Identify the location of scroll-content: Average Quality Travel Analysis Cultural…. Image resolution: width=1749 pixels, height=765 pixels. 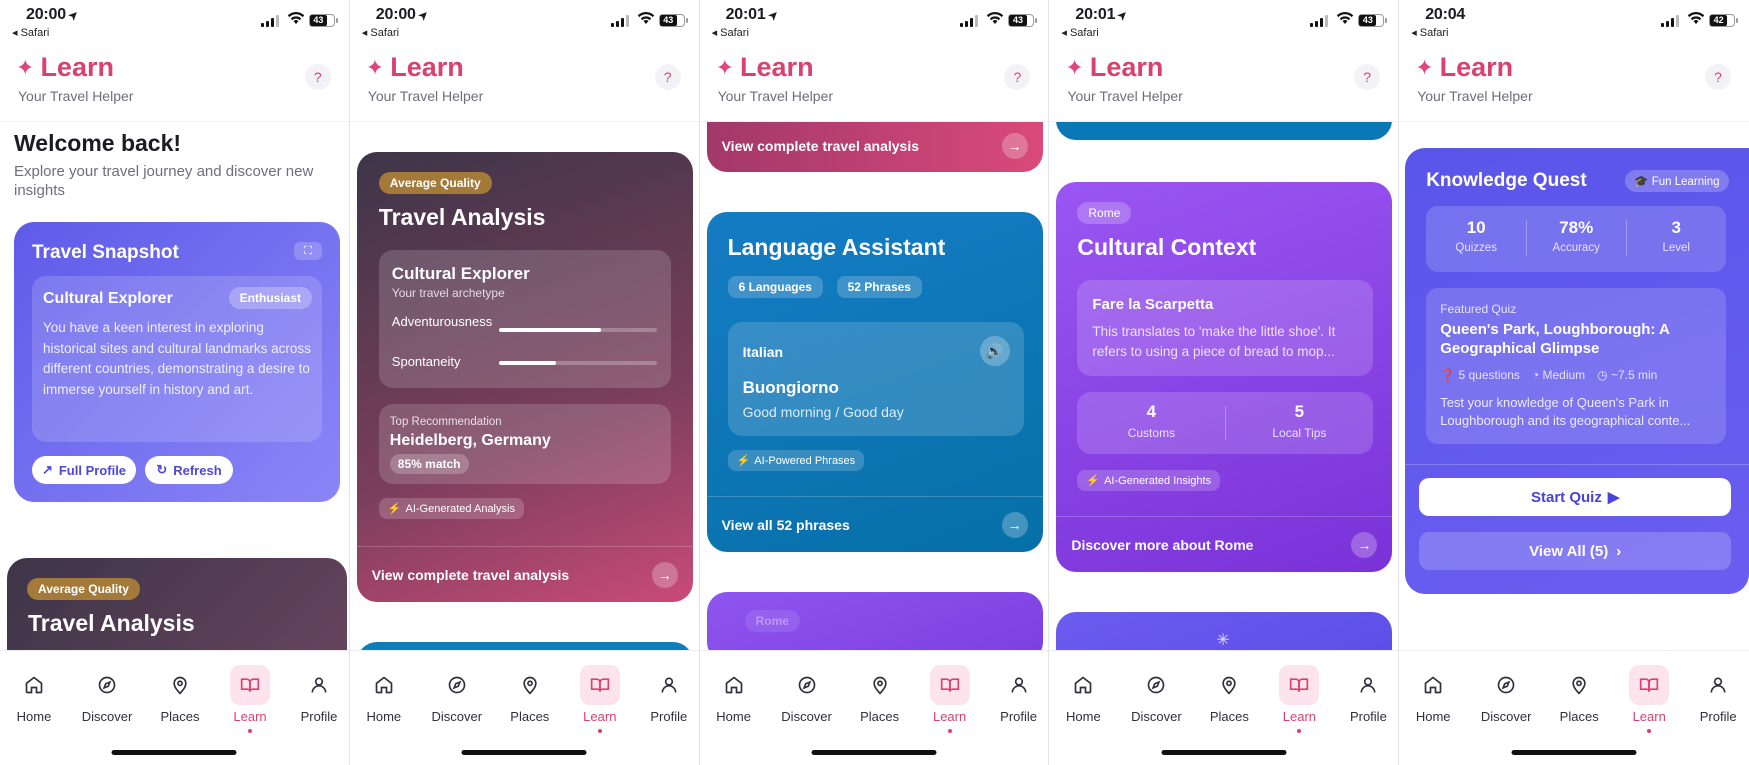
(524, 386).